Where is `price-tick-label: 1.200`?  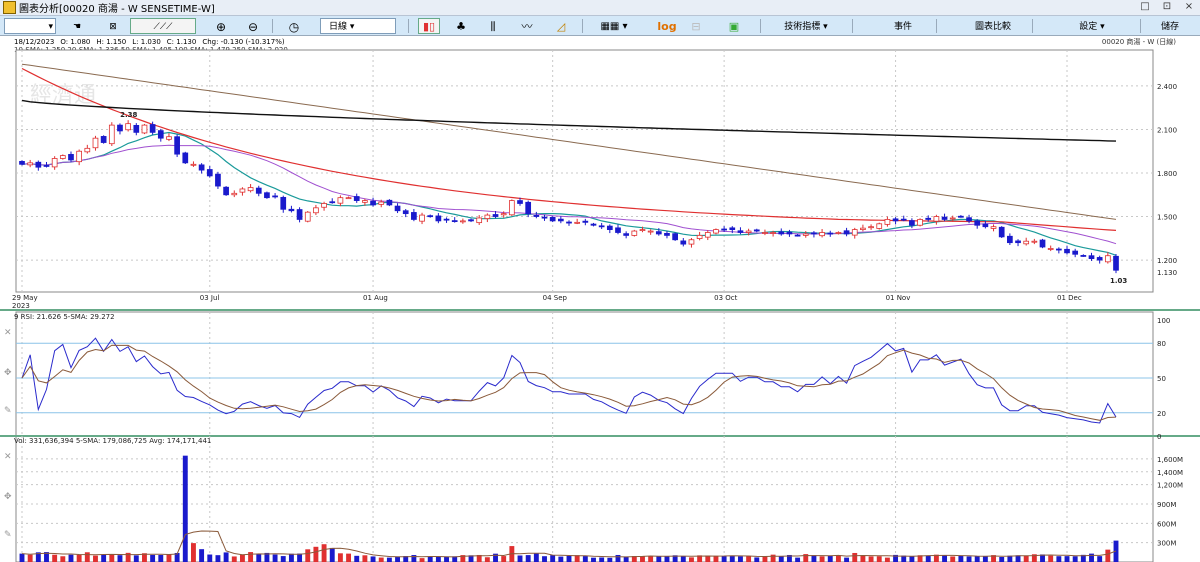
price-tick-label: 1.200 is located at coordinates (1167, 261).